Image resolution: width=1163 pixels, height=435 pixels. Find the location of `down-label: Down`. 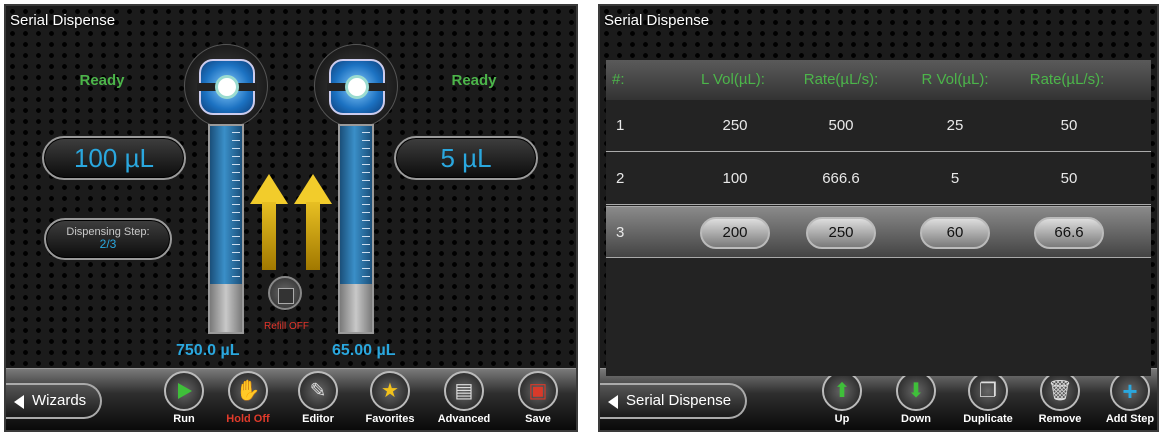

down-label: Down is located at coordinates (916, 419).